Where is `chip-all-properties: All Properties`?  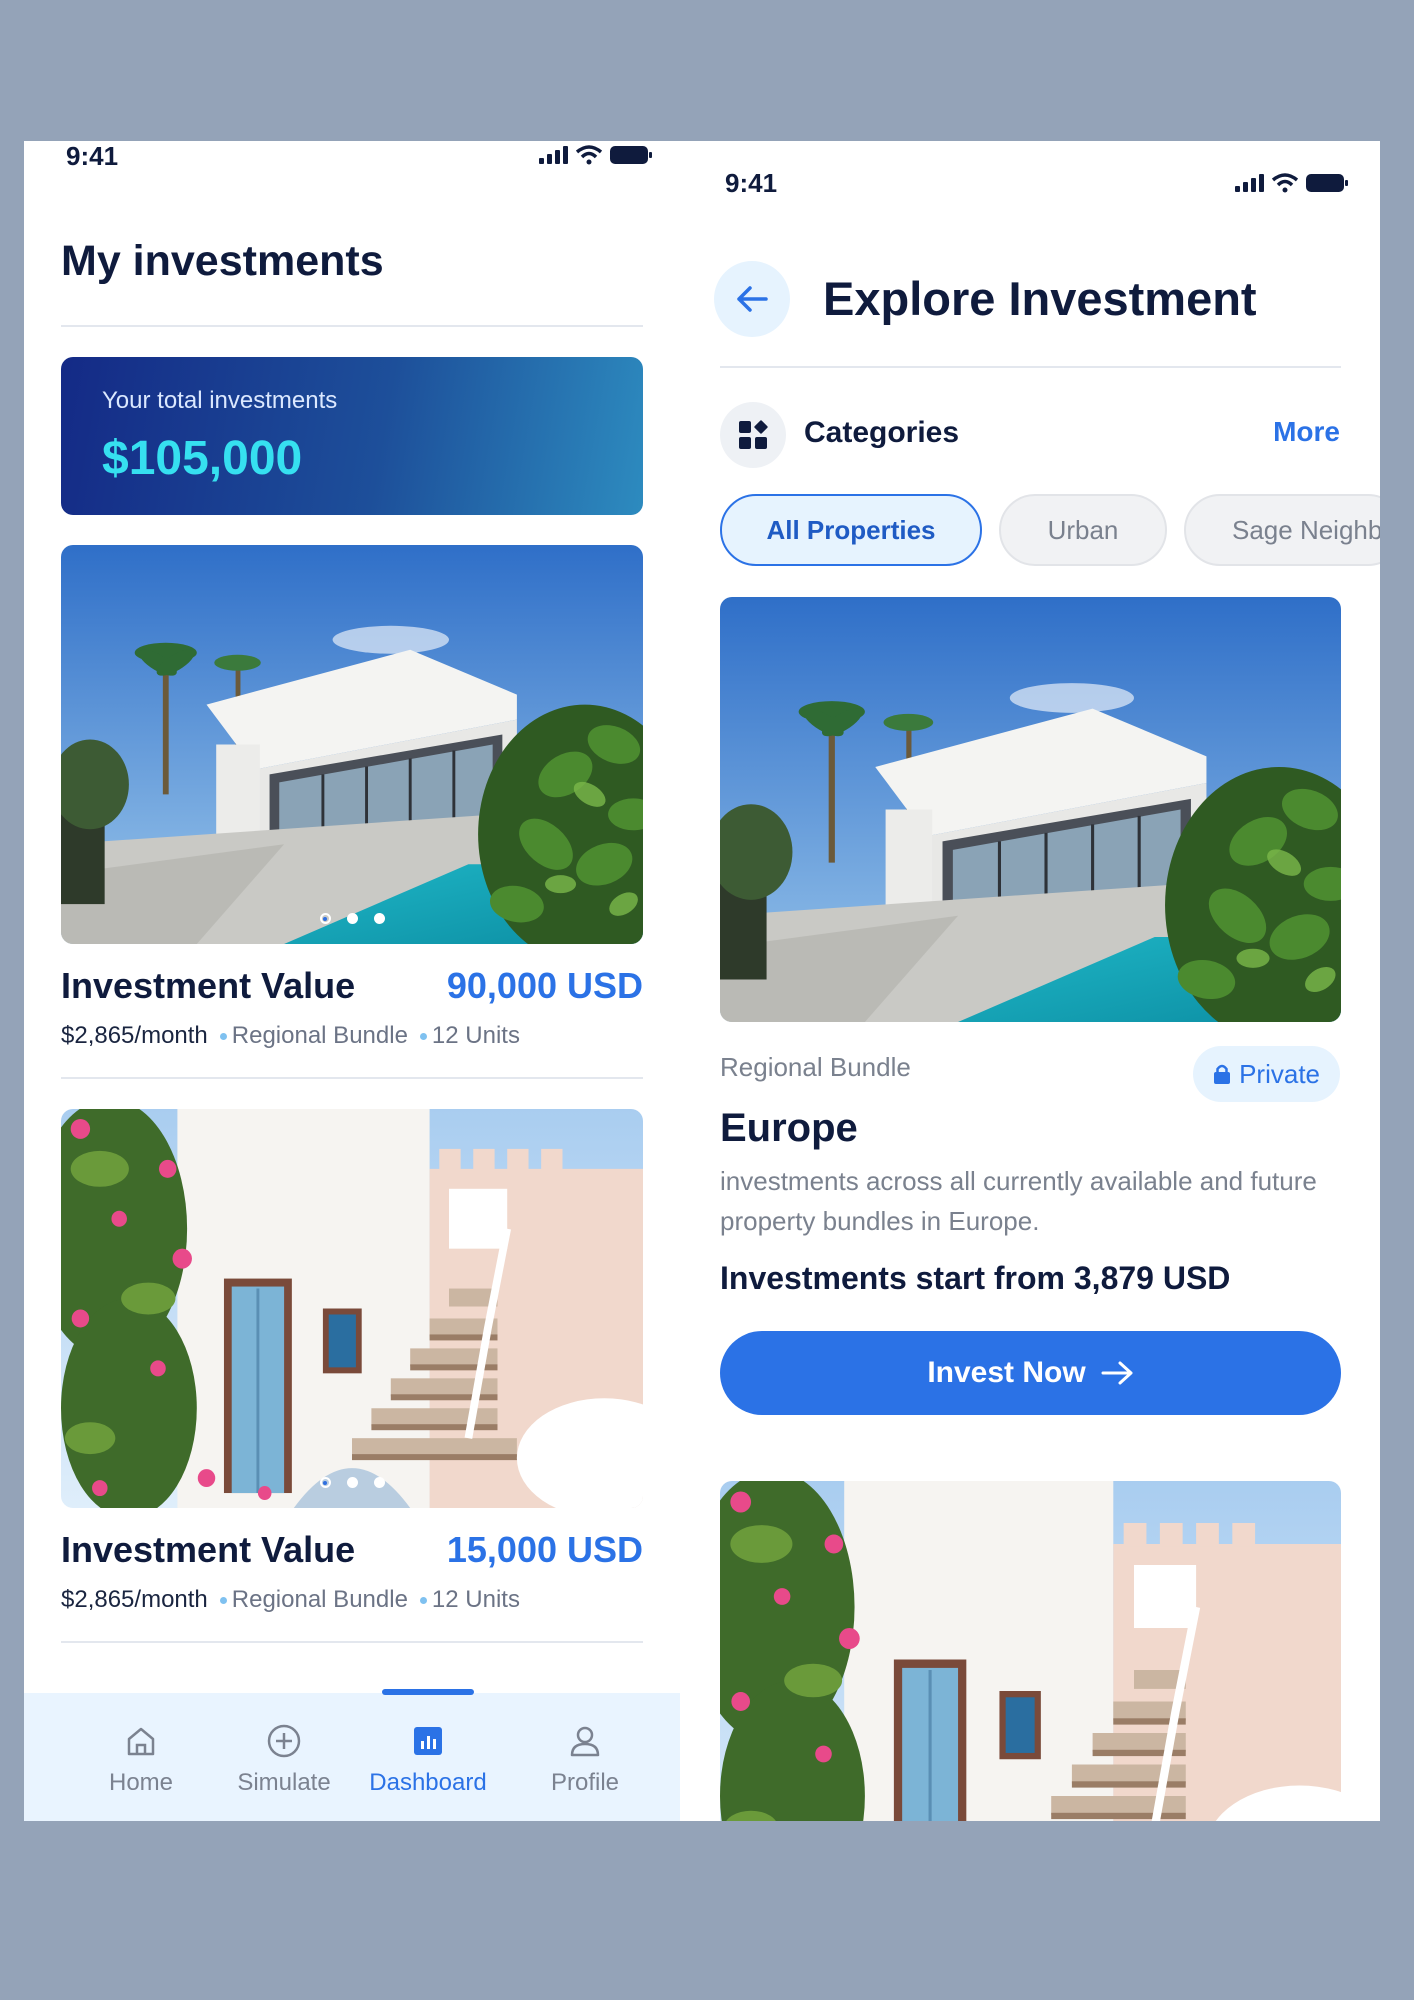
chip-all-properties: All Properties is located at coordinates (851, 530).